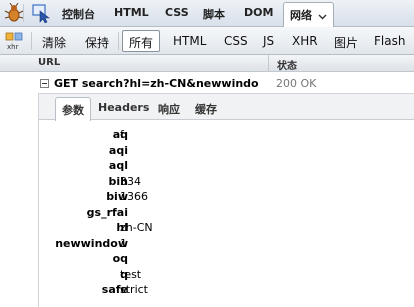 Image resolution: width=414 pixels, height=307 pixels. I want to click on param-key: oq, so click(120, 258).